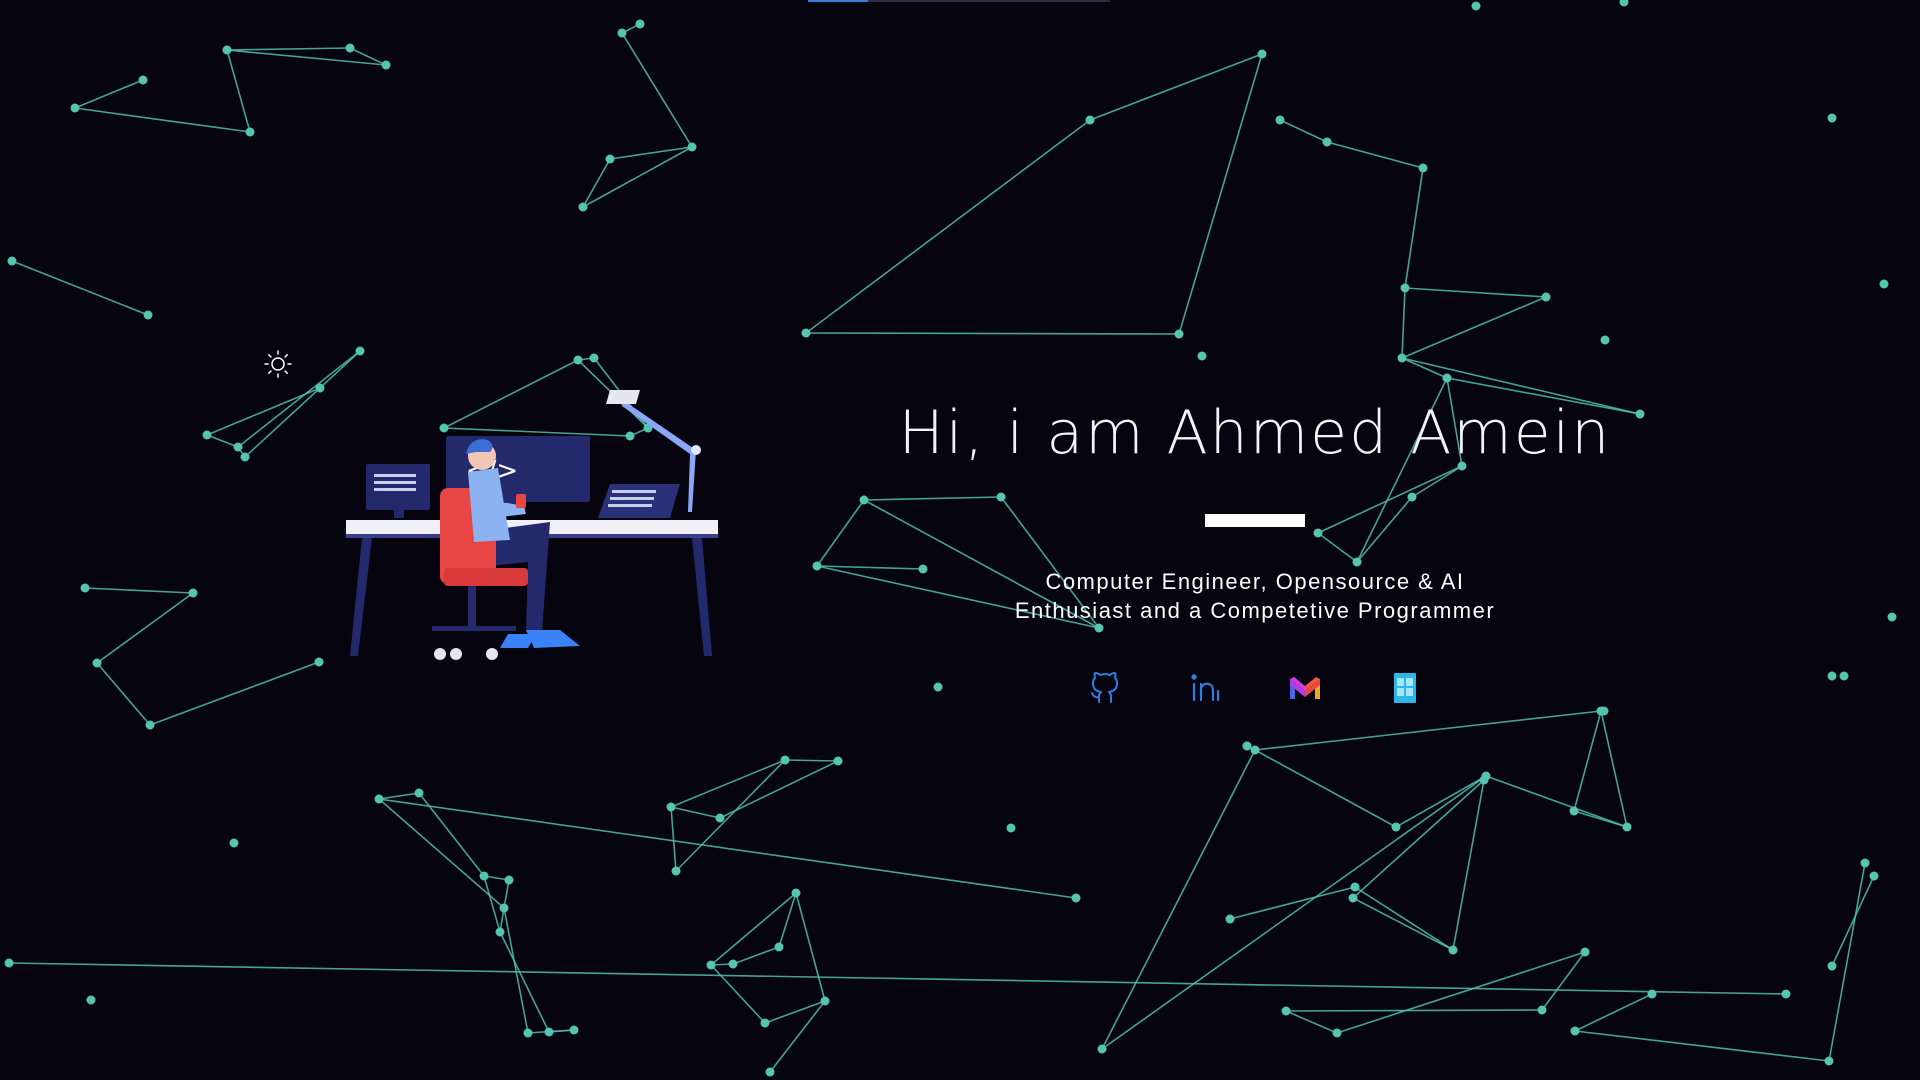 This screenshot has height=1080, width=1920. I want to click on github-link, so click(1105, 688).